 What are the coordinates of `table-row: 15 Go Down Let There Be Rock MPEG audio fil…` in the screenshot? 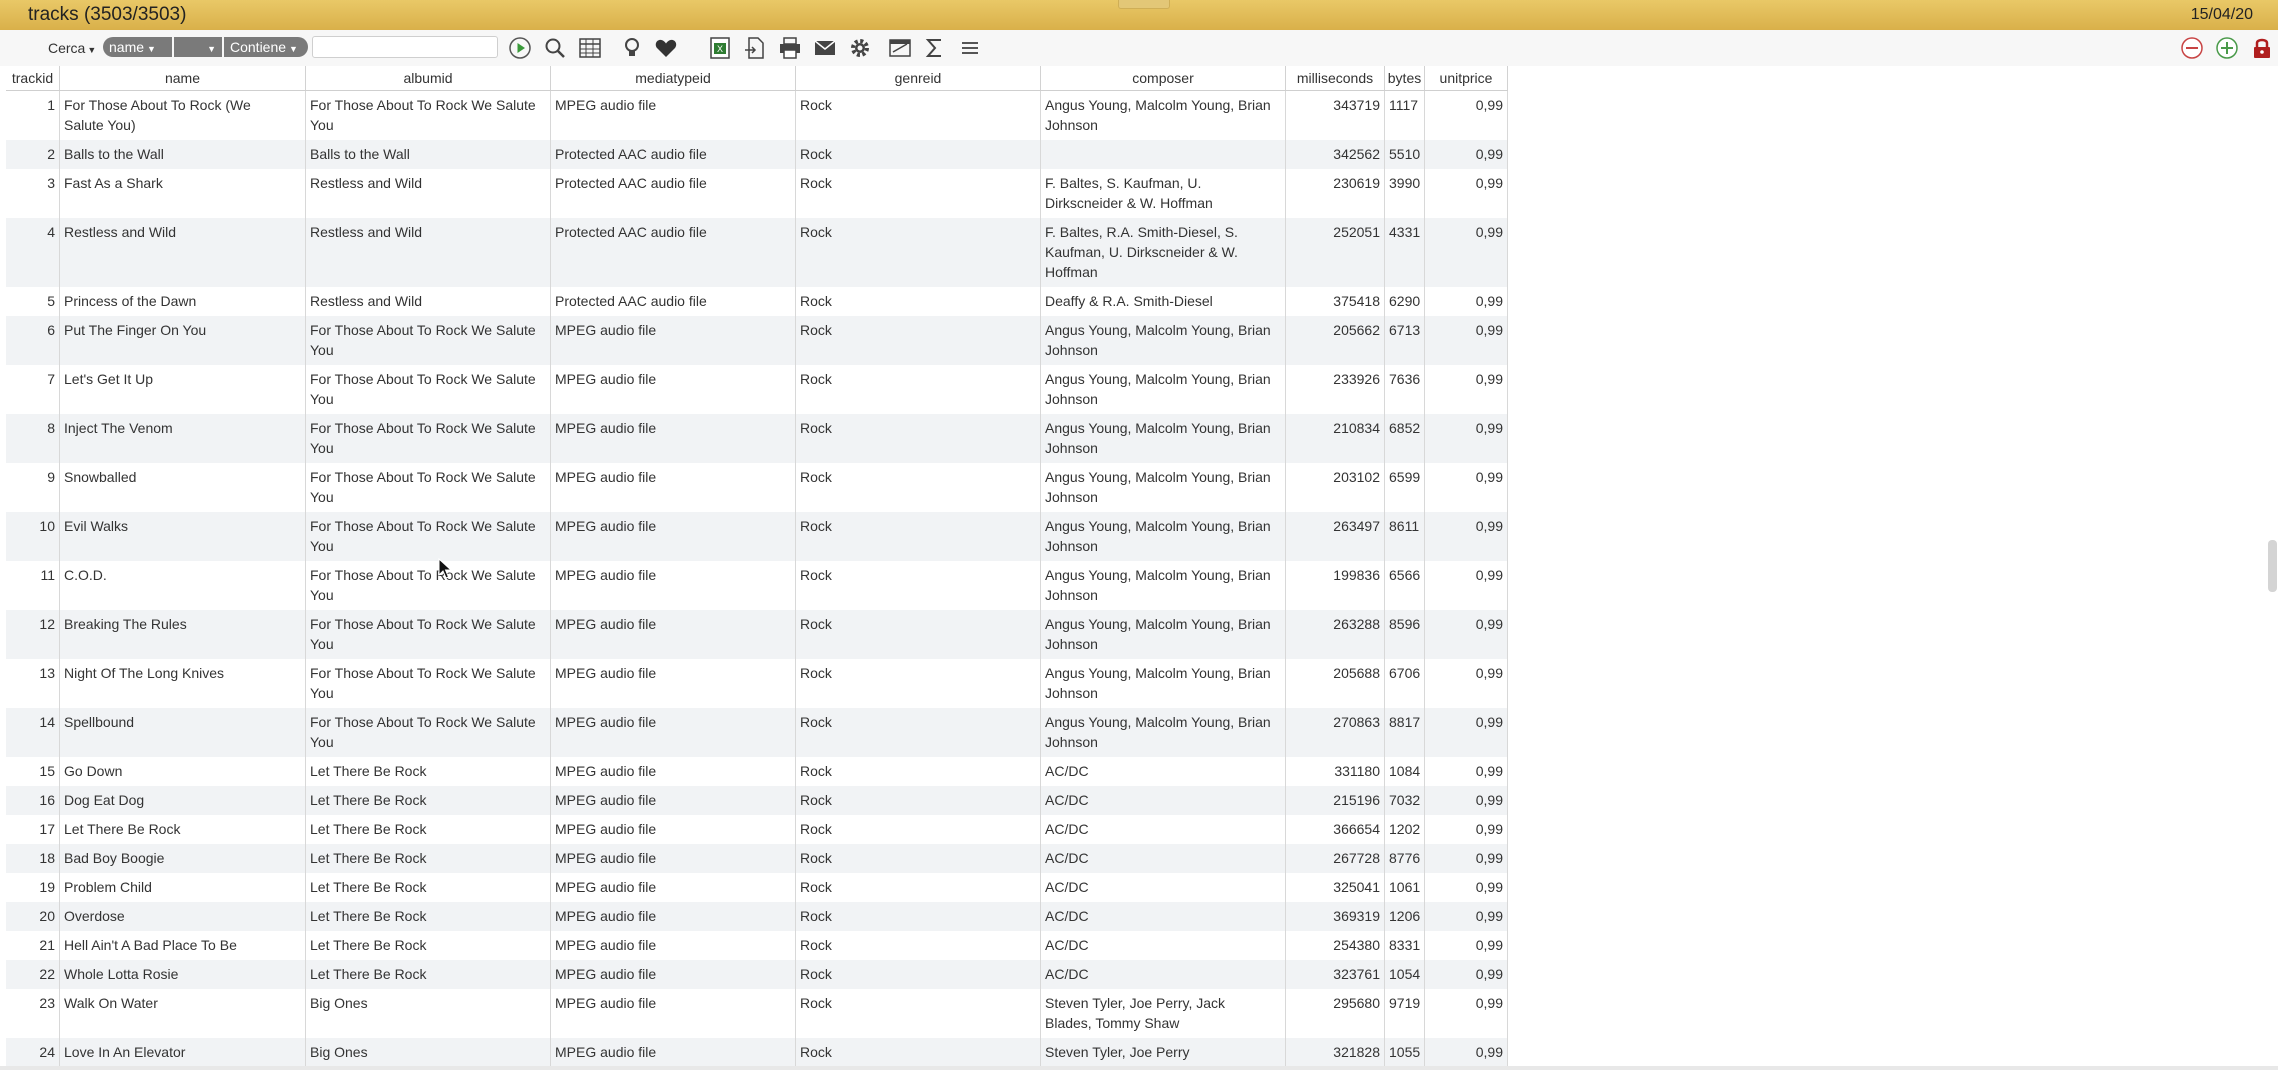 It's located at (757, 771).